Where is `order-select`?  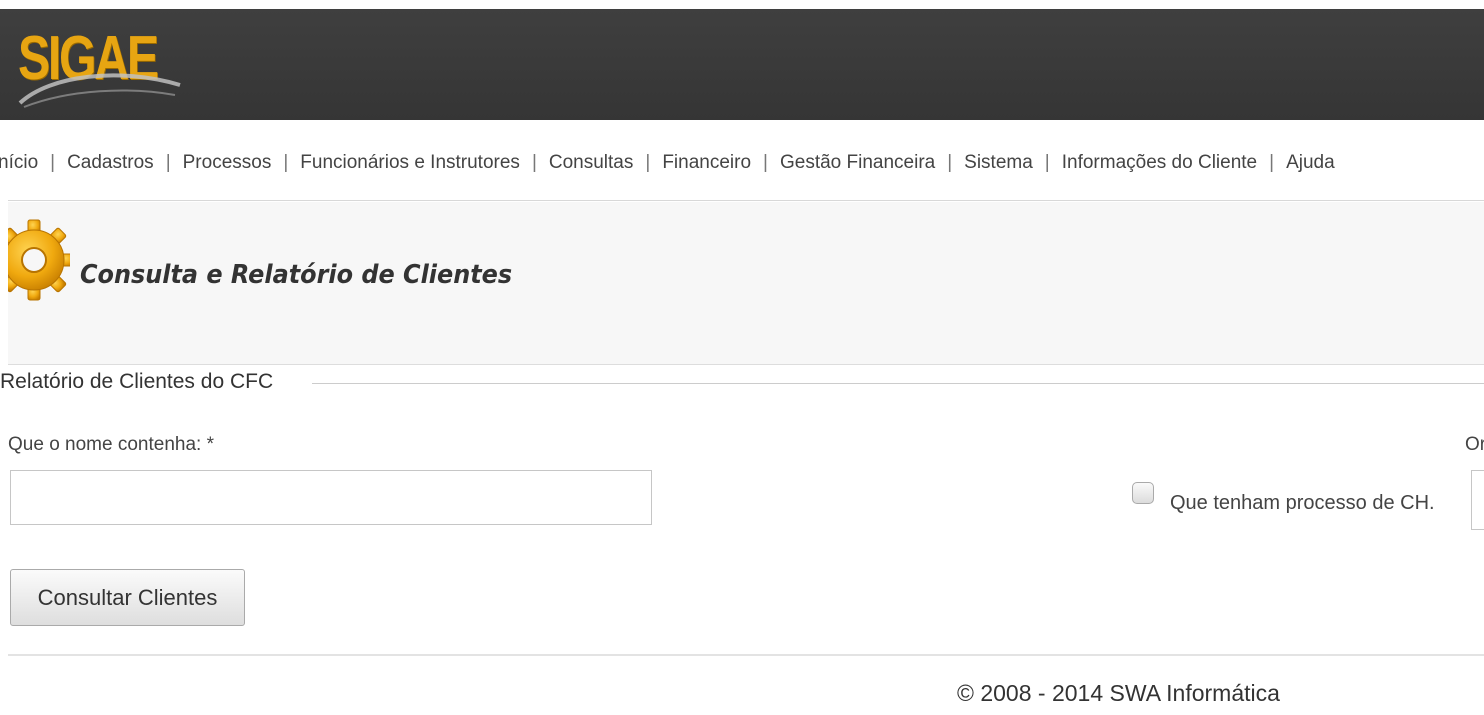 order-select is located at coordinates (1477, 500).